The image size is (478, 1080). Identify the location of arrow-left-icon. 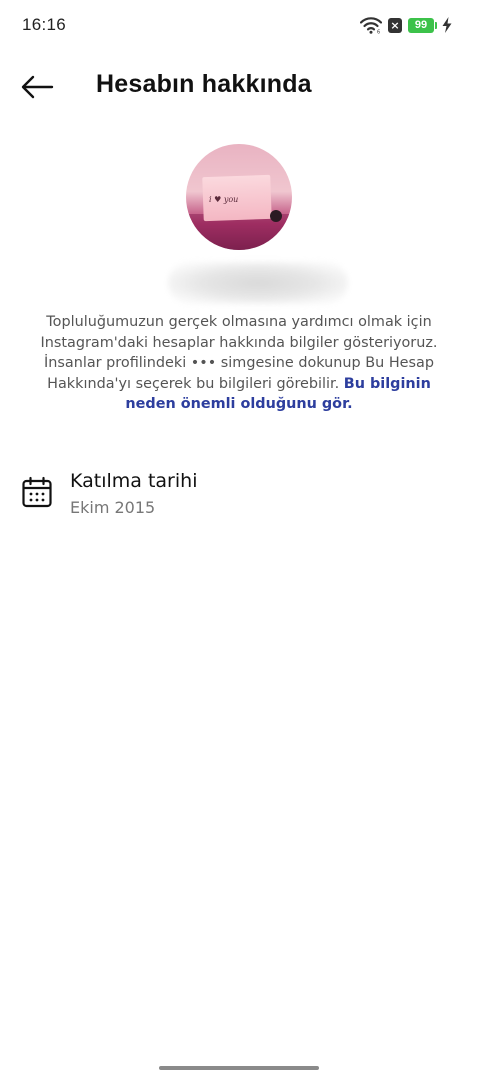
(37, 87).